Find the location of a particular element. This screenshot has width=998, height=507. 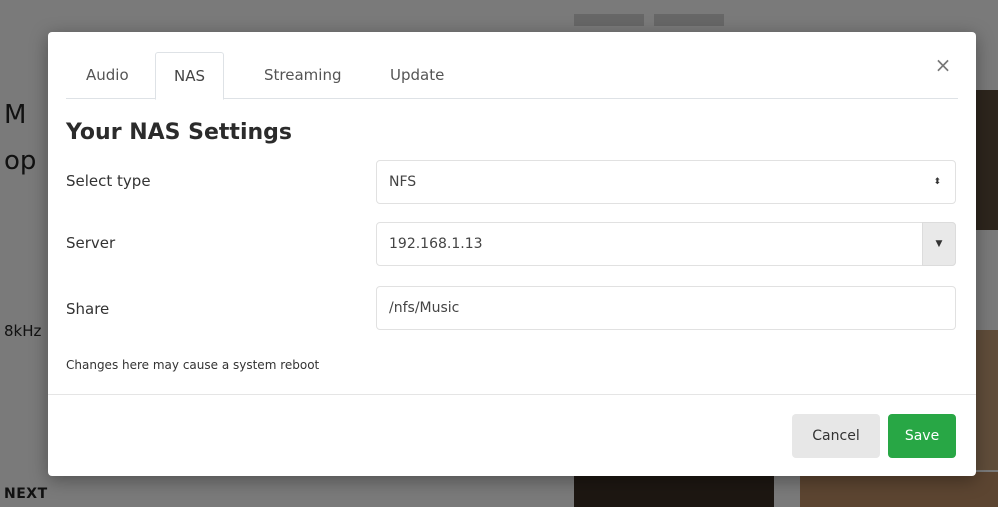

server-value: 192.168.1.13 is located at coordinates (436, 244).